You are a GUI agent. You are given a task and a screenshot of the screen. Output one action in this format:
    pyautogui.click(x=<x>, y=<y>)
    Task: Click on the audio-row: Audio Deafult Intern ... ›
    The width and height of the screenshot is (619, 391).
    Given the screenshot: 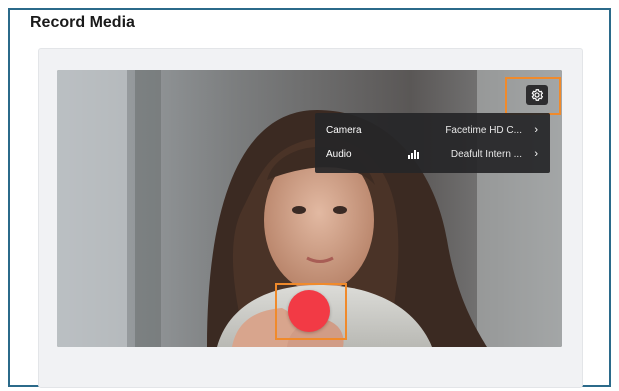 What is the action you would take?
    pyautogui.click(x=432, y=154)
    